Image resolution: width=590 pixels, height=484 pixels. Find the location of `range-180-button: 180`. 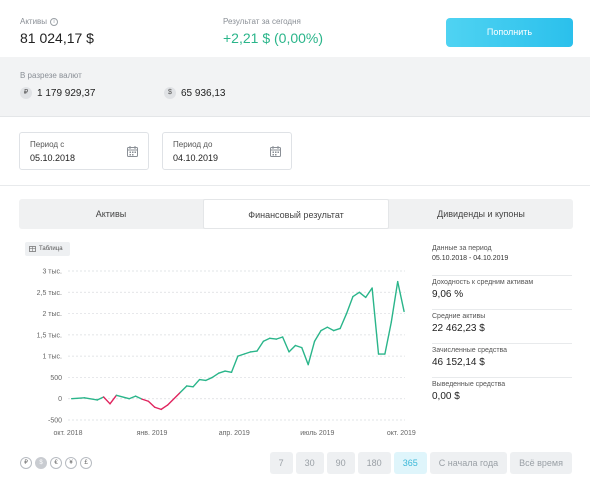

range-180-button: 180 is located at coordinates (374, 463).